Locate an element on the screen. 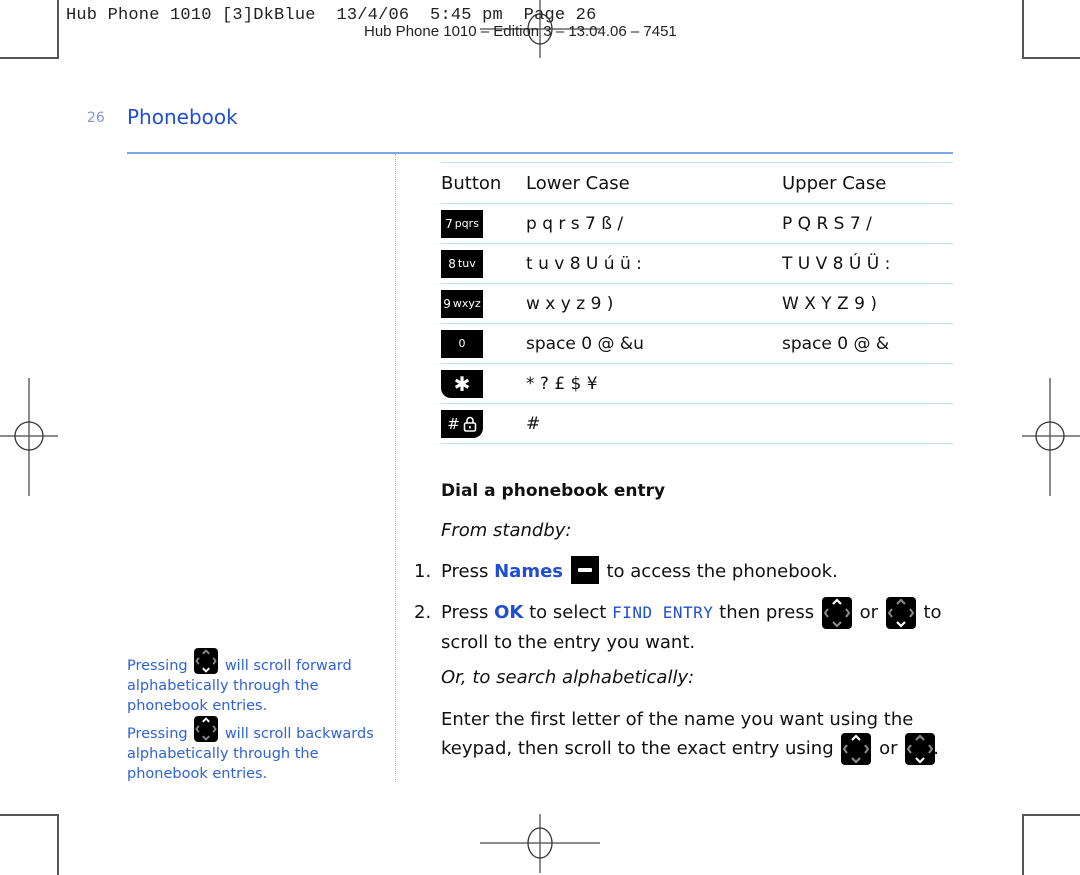 Image resolution: width=1080 pixels, height=875 pixels. title-rule is located at coordinates (540, 153).